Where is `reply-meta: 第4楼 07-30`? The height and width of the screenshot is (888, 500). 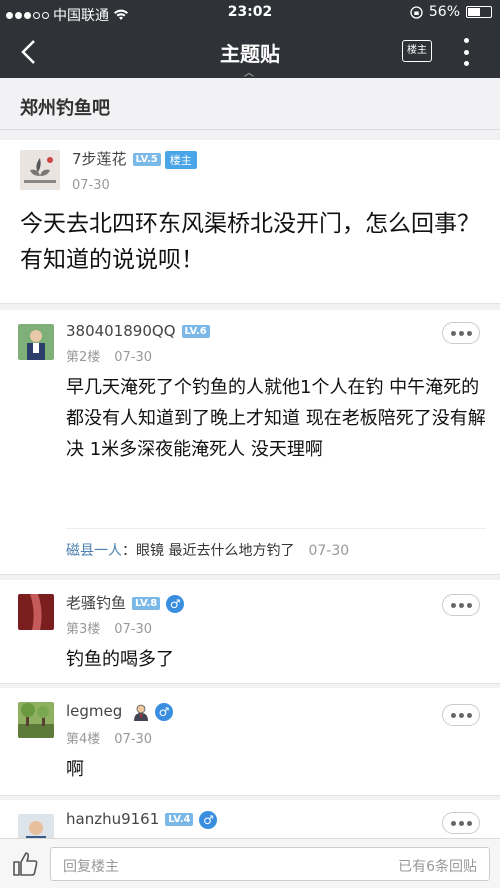 reply-meta: 第4楼 07-30 is located at coordinates (109, 737).